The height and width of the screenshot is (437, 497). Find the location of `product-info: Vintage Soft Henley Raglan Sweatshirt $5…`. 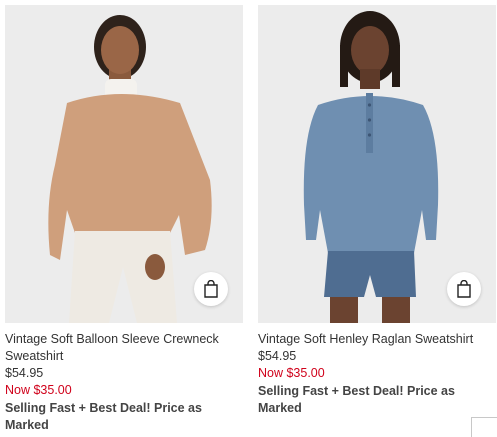

product-info: Vintage Soft Henley Raglan Sweatshirt $5… is located at coordinates (377, 370).